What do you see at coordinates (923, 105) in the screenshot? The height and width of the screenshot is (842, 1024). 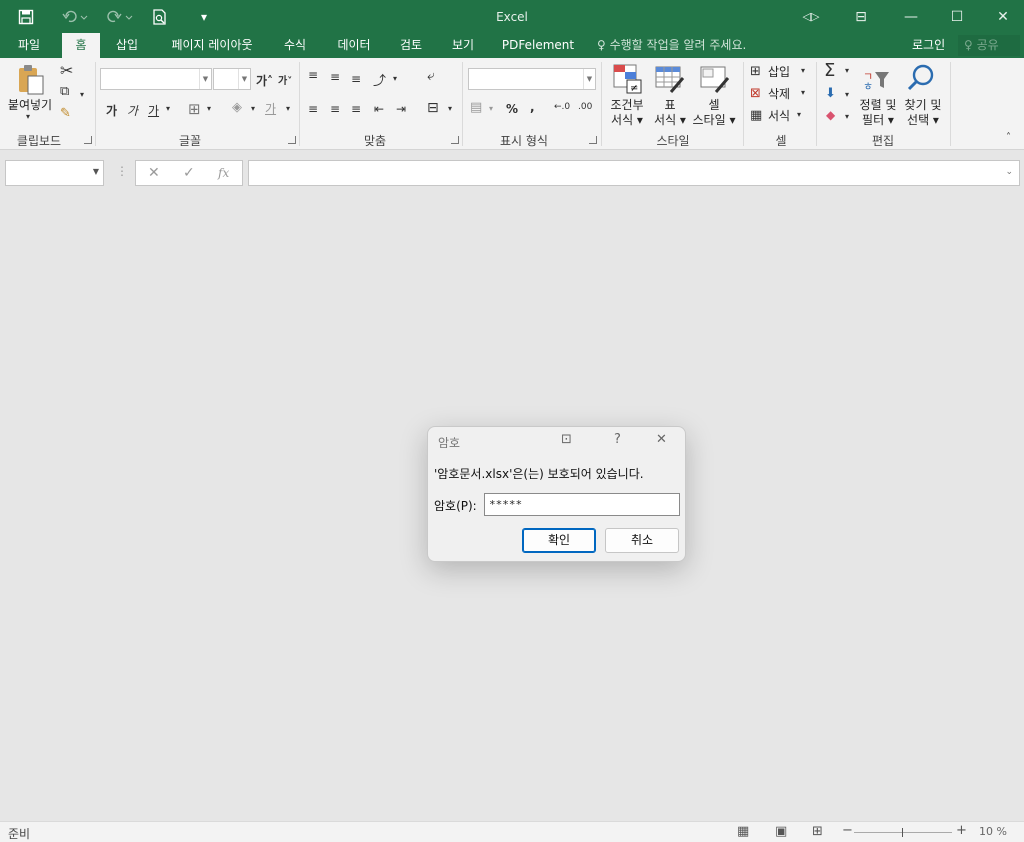 I see `find-select-label-1: 찾기 및` at bounding box center [923, 105].